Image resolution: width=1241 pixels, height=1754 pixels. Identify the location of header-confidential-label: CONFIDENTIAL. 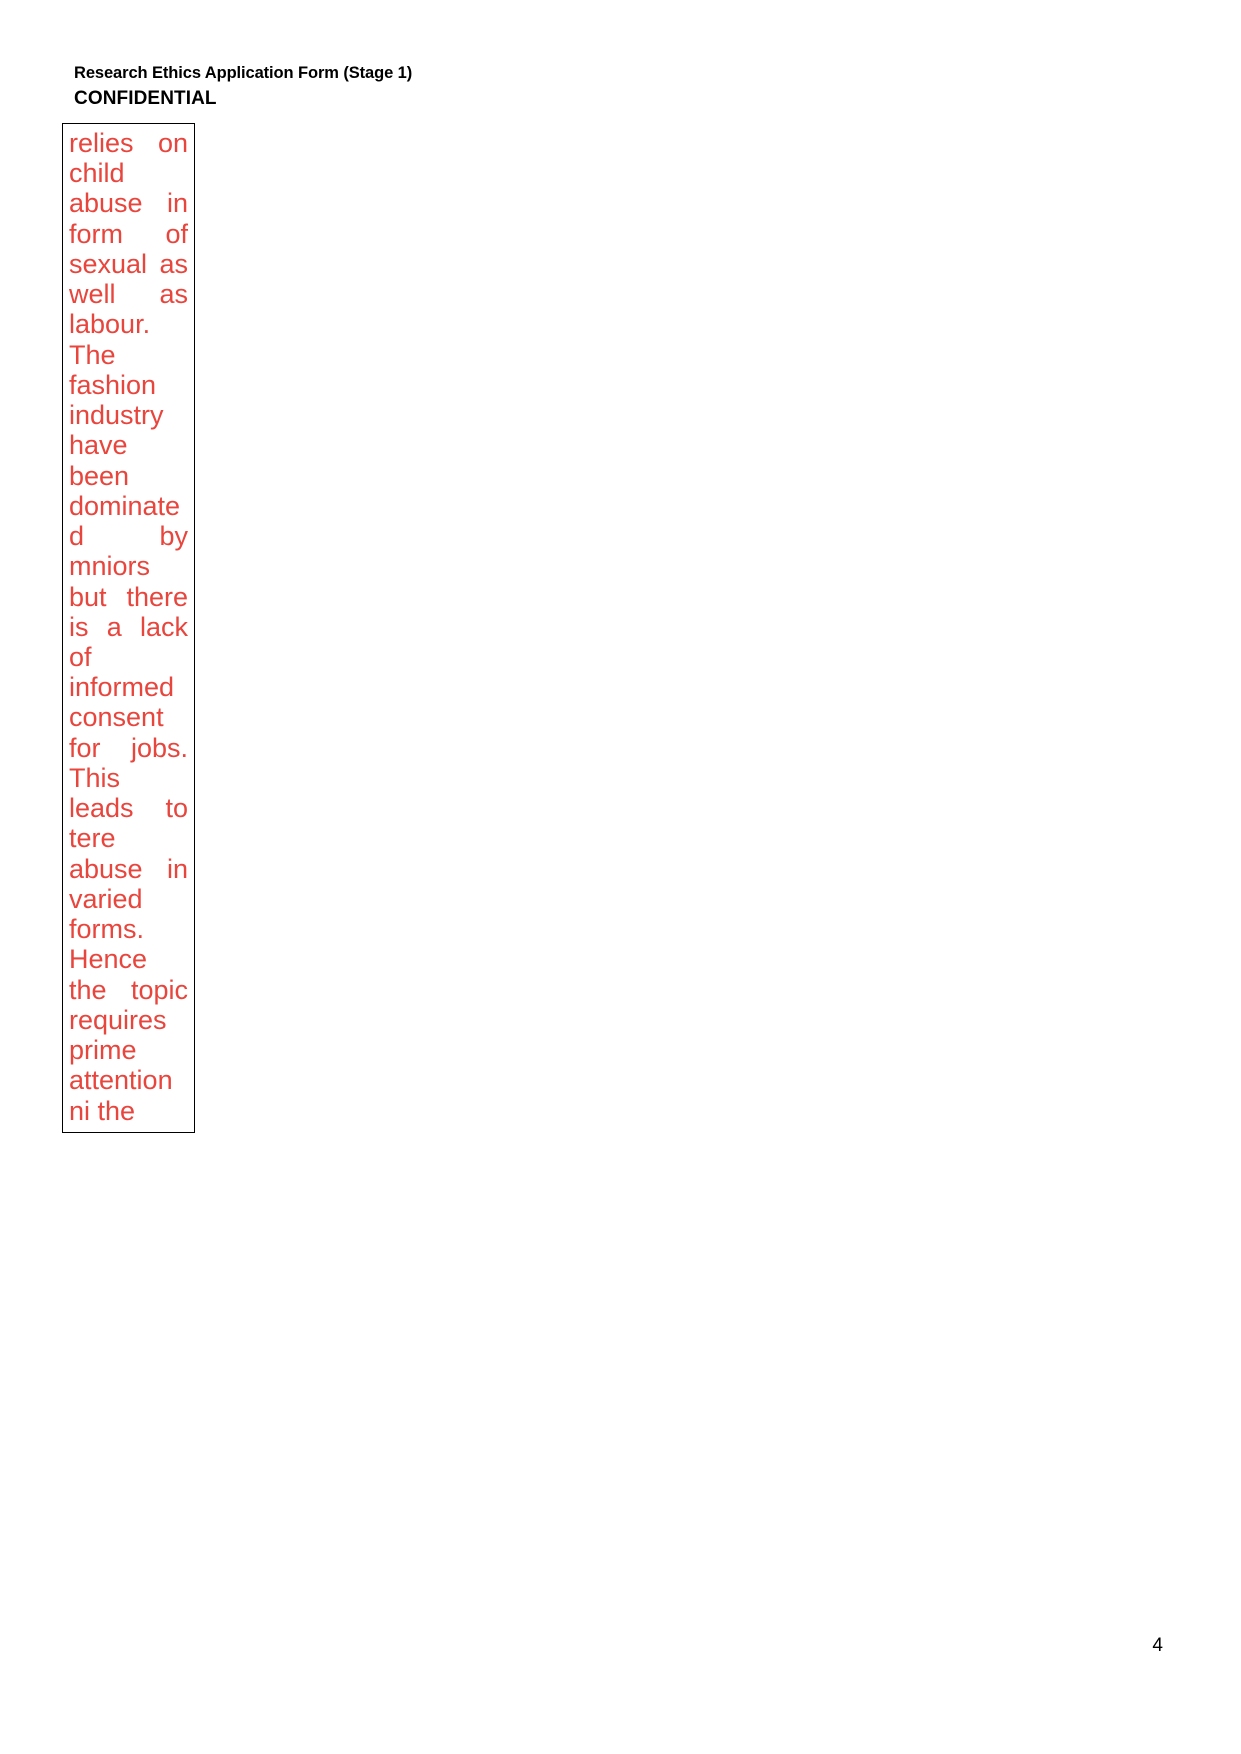
(145, 99).